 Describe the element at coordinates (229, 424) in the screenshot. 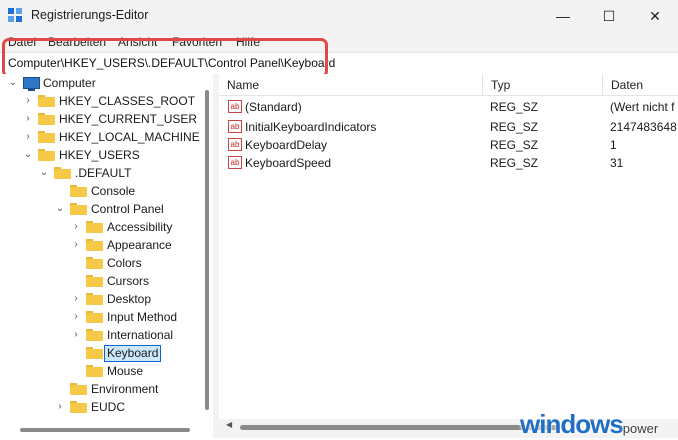

I see `scroll-left-icon: ◀` at that location.